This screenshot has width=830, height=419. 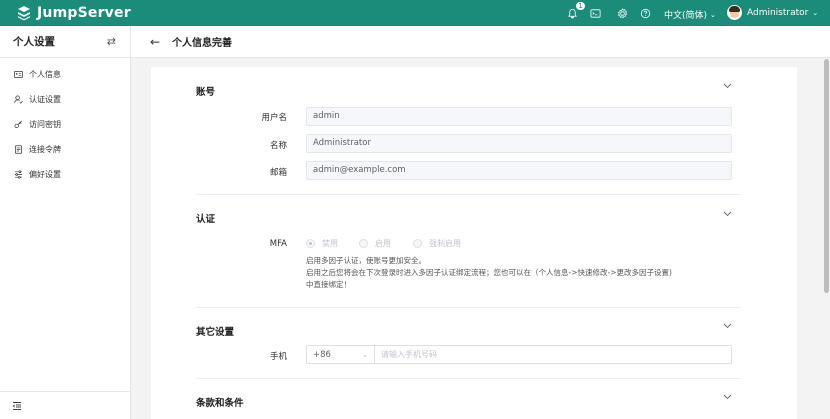 What do you see at coordinates (445, 243) in the screenshot?
I see `mfa-option-label: 强制启用` at bounding box center [445, 243].